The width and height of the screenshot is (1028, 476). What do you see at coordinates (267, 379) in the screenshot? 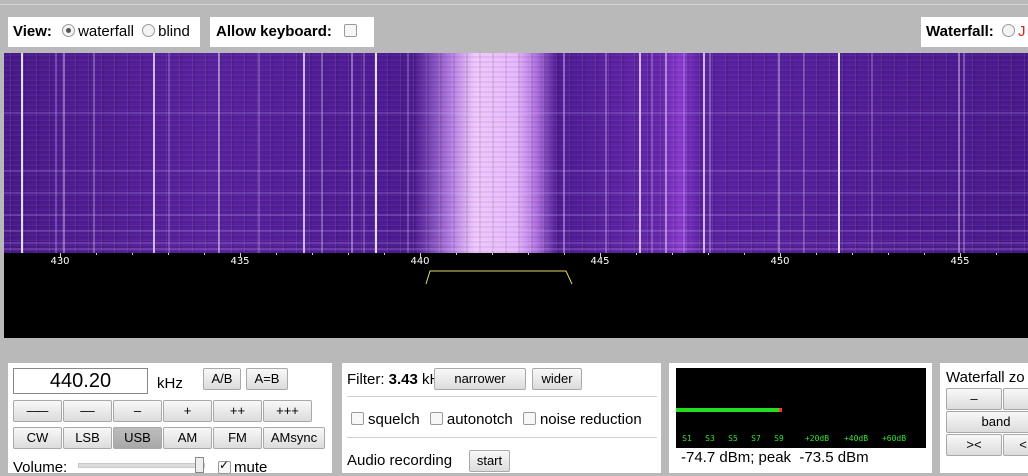
I see `a-equals-b-button: A=B` at bounding box center [267, 379].